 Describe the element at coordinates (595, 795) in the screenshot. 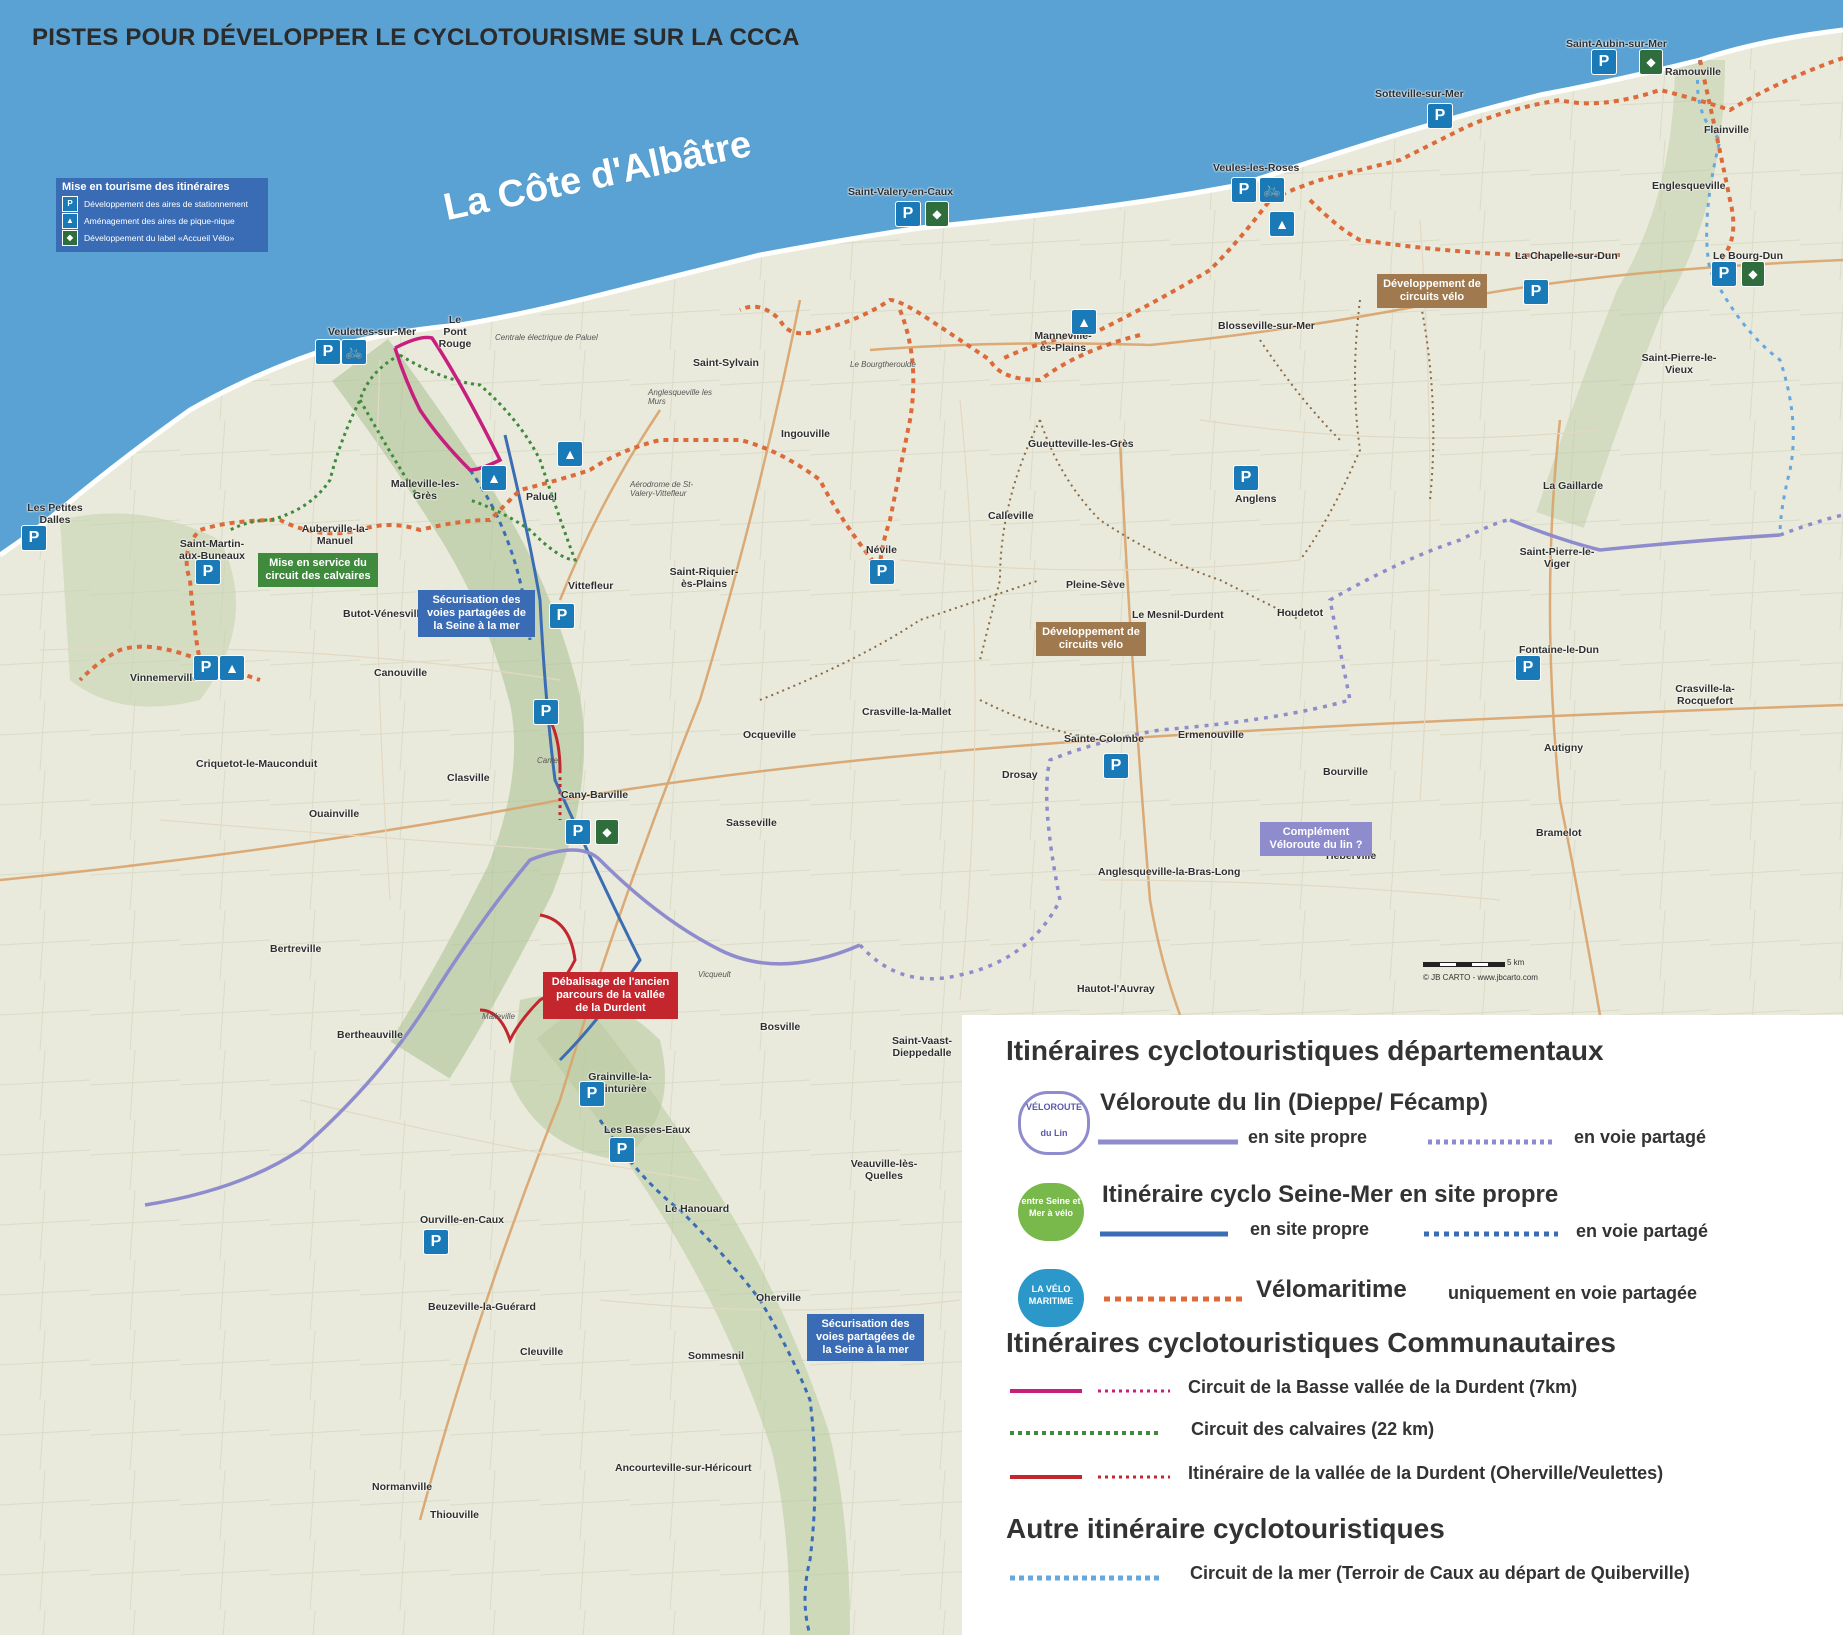

I see `town-label: Cany-Barville` at that location.